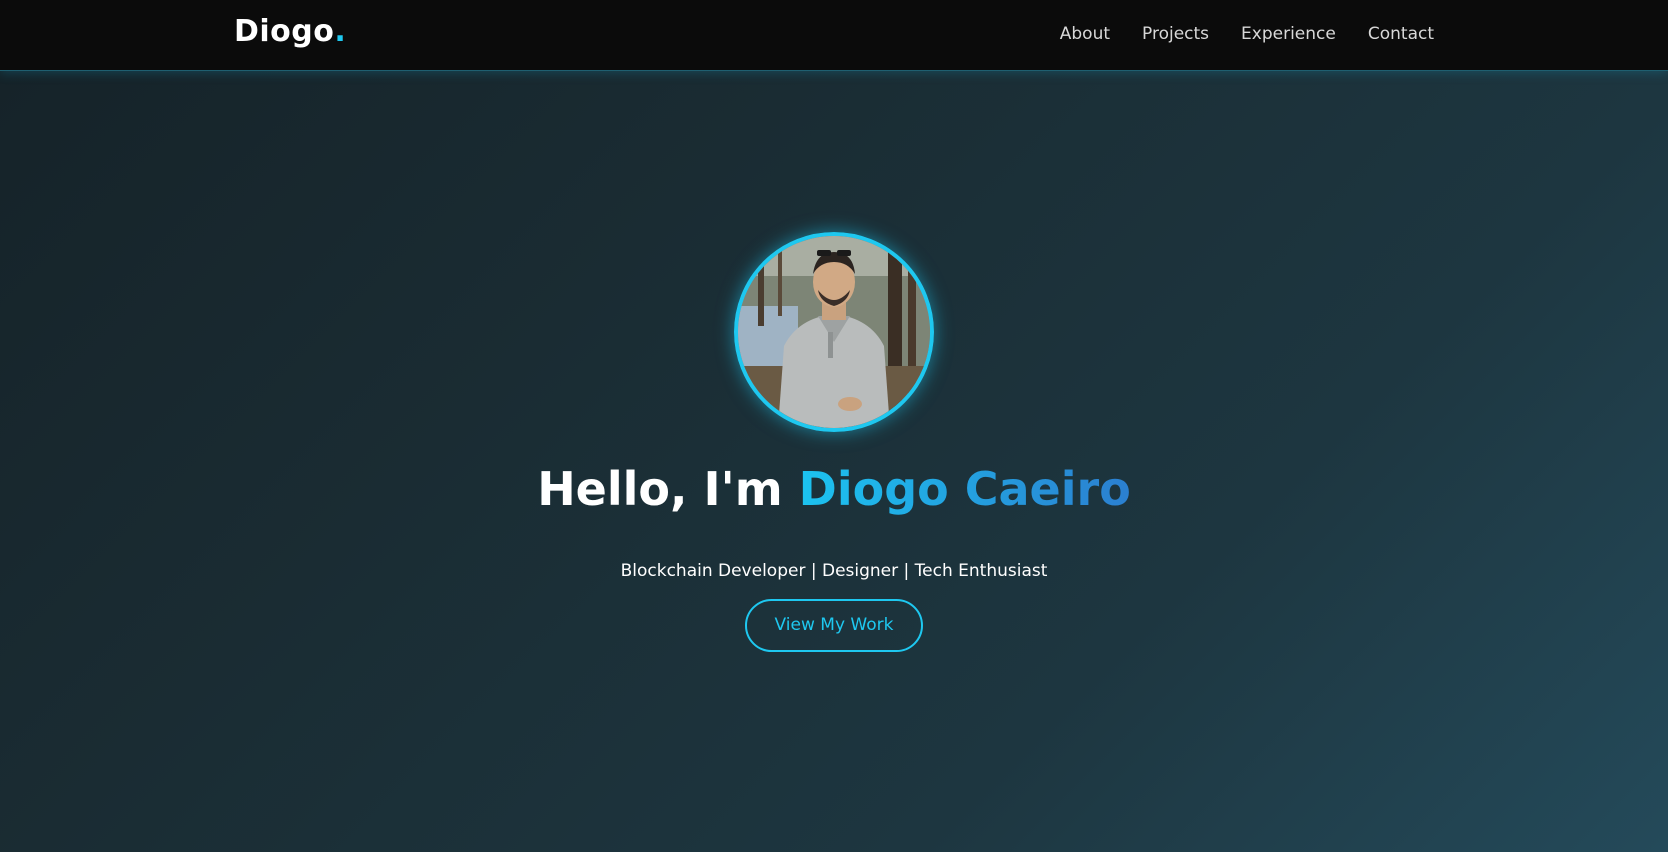 The width and height of the screenshot is (1668, 852). What do you see at coordinates (834, 625) in the screenshot?
I see `view-my-work-button: View My Work` at bounding box center [834, 625].